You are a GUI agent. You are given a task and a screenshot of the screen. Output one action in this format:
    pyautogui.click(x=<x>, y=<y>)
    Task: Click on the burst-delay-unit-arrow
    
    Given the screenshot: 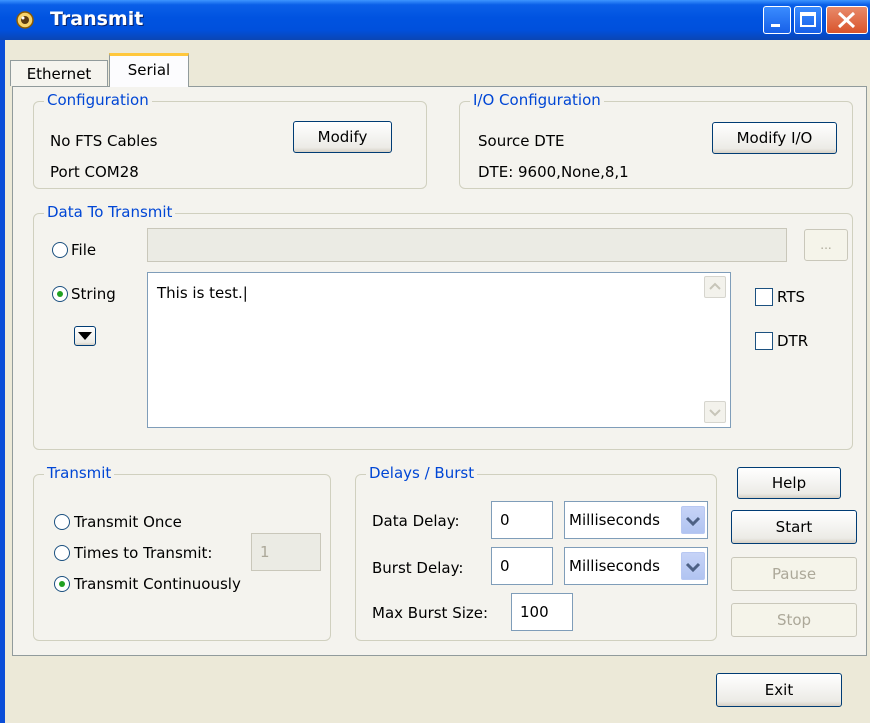 What is the action you would take?
    pyautogui.click(x=693, y=566)
    